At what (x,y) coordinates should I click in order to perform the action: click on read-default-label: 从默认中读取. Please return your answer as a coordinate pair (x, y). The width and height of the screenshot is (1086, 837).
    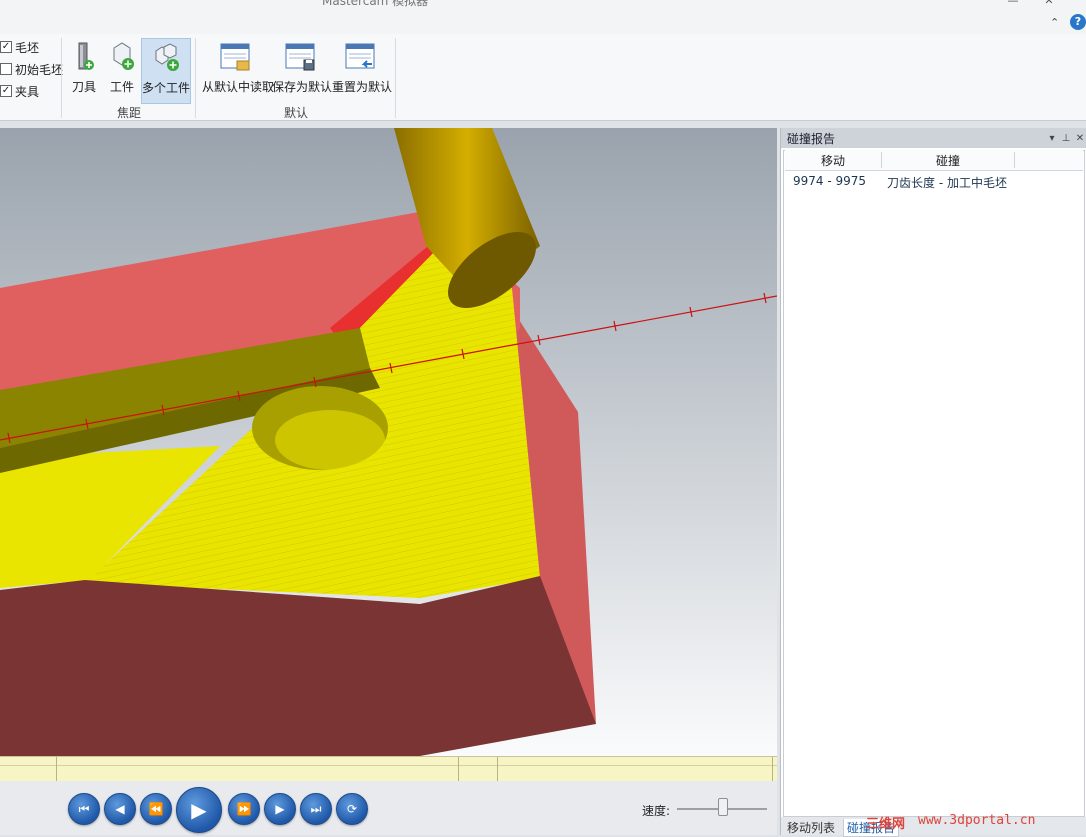
    Looking at the image, I should click on (238, 87).